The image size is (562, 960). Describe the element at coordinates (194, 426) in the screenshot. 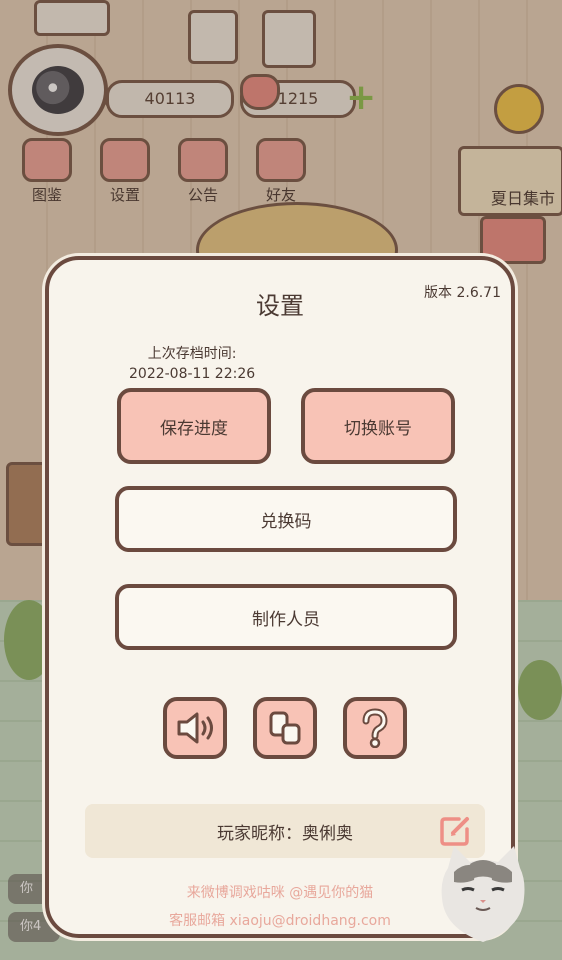

I see `save-progress-button: 保存进度` at that location.